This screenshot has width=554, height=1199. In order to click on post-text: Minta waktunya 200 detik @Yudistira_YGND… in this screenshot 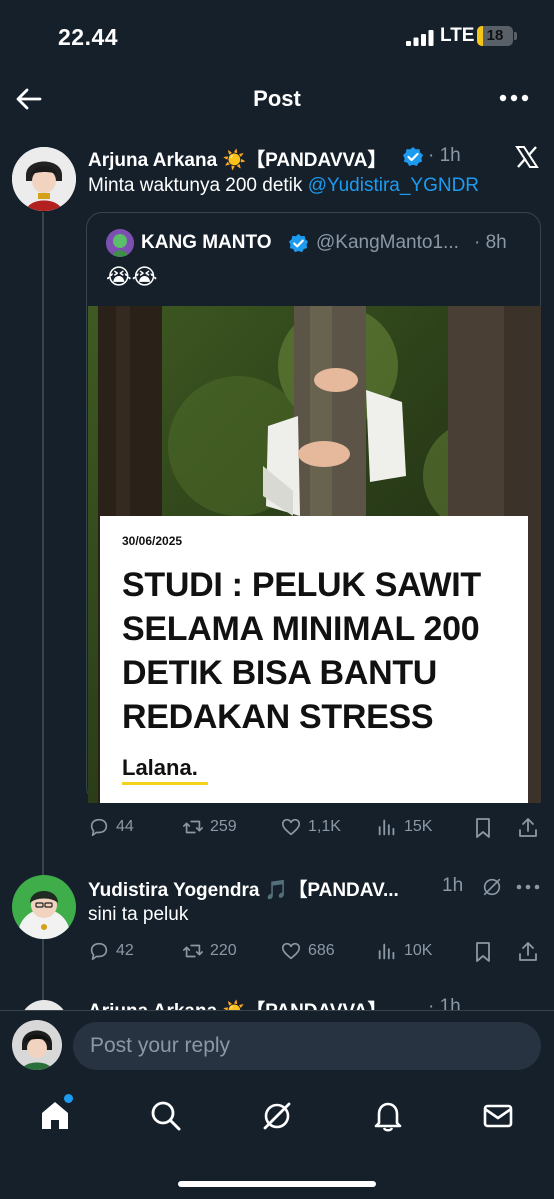, I will do `click(283, 186)`.